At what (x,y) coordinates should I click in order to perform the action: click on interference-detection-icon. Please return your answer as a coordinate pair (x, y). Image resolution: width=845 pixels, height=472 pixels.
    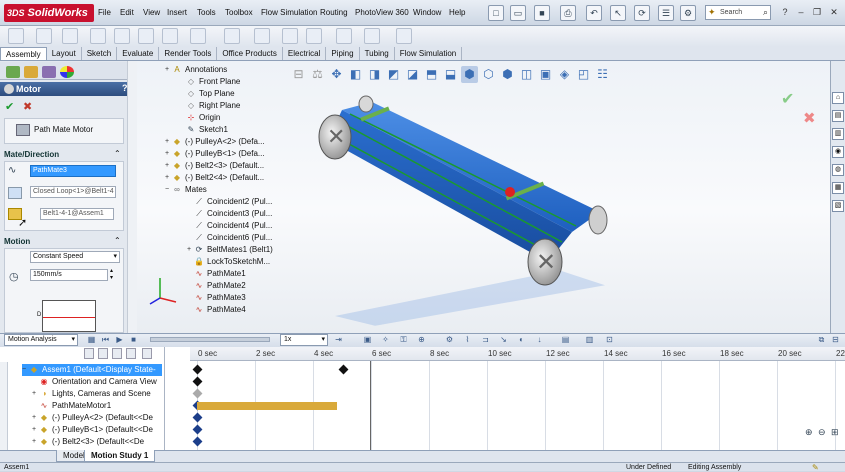
    Looking at the image, I should click on (372, 36).